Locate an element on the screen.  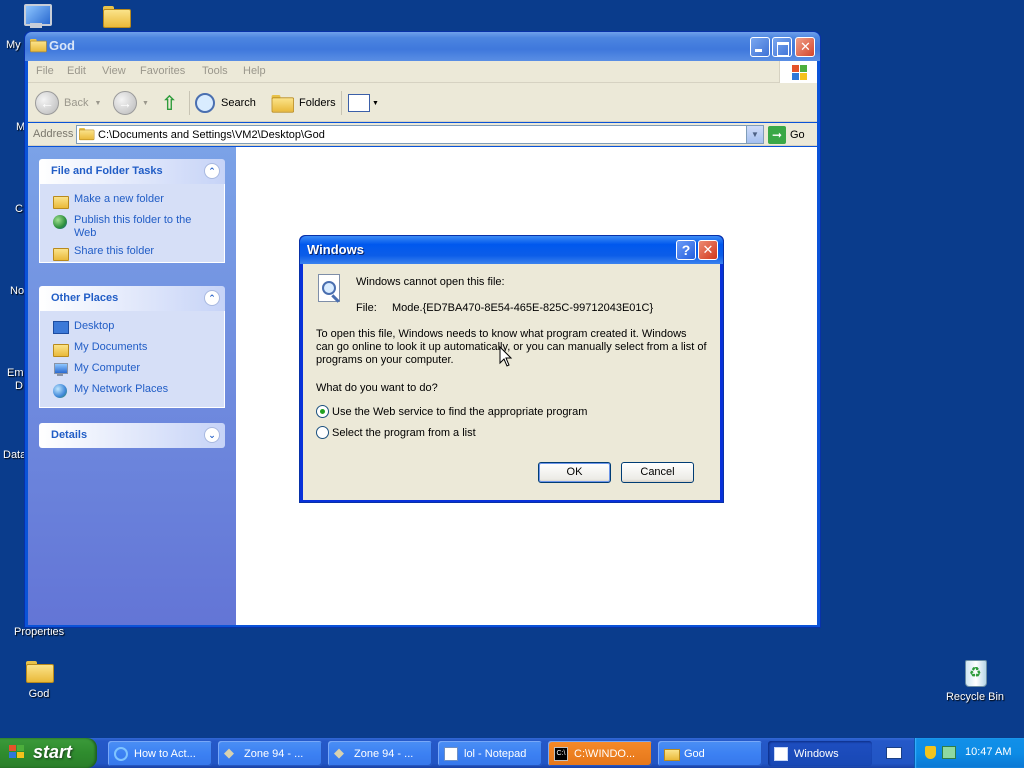
task-label: Make a new folder is located at coordinates (119, 199).